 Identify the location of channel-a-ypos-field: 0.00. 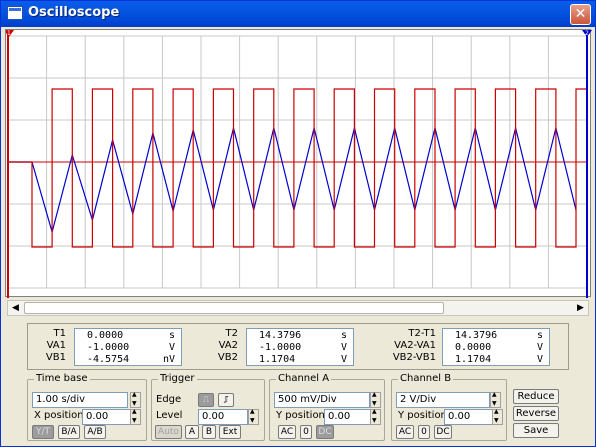
(349, 417).